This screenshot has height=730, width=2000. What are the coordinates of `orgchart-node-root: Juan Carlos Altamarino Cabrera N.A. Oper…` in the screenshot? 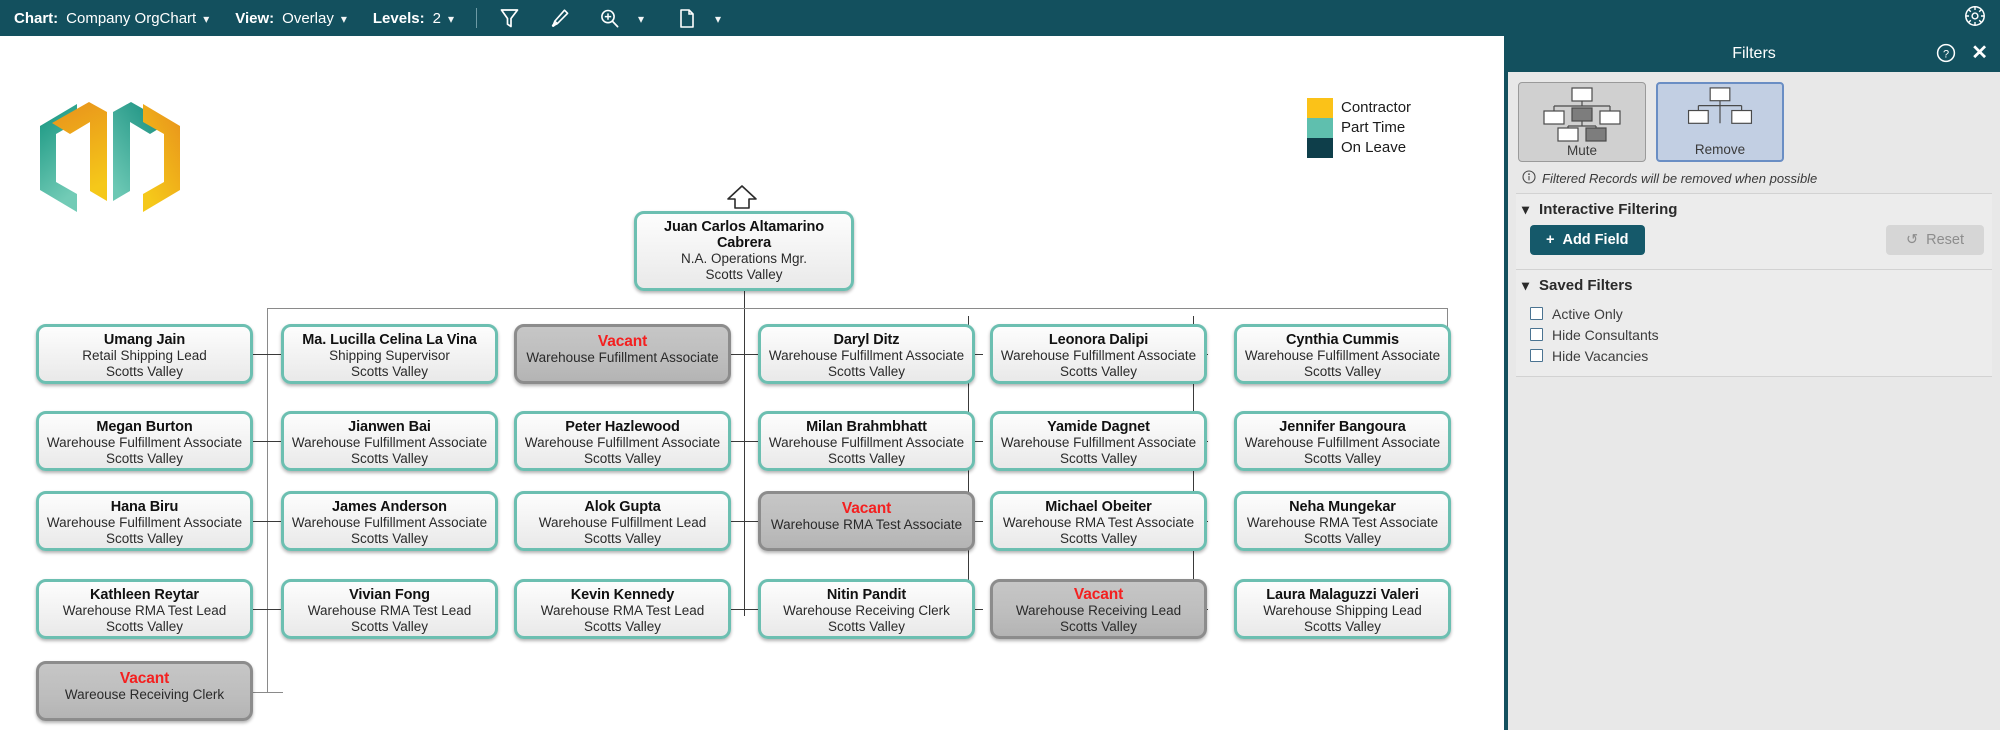 It's located at (744, 251).